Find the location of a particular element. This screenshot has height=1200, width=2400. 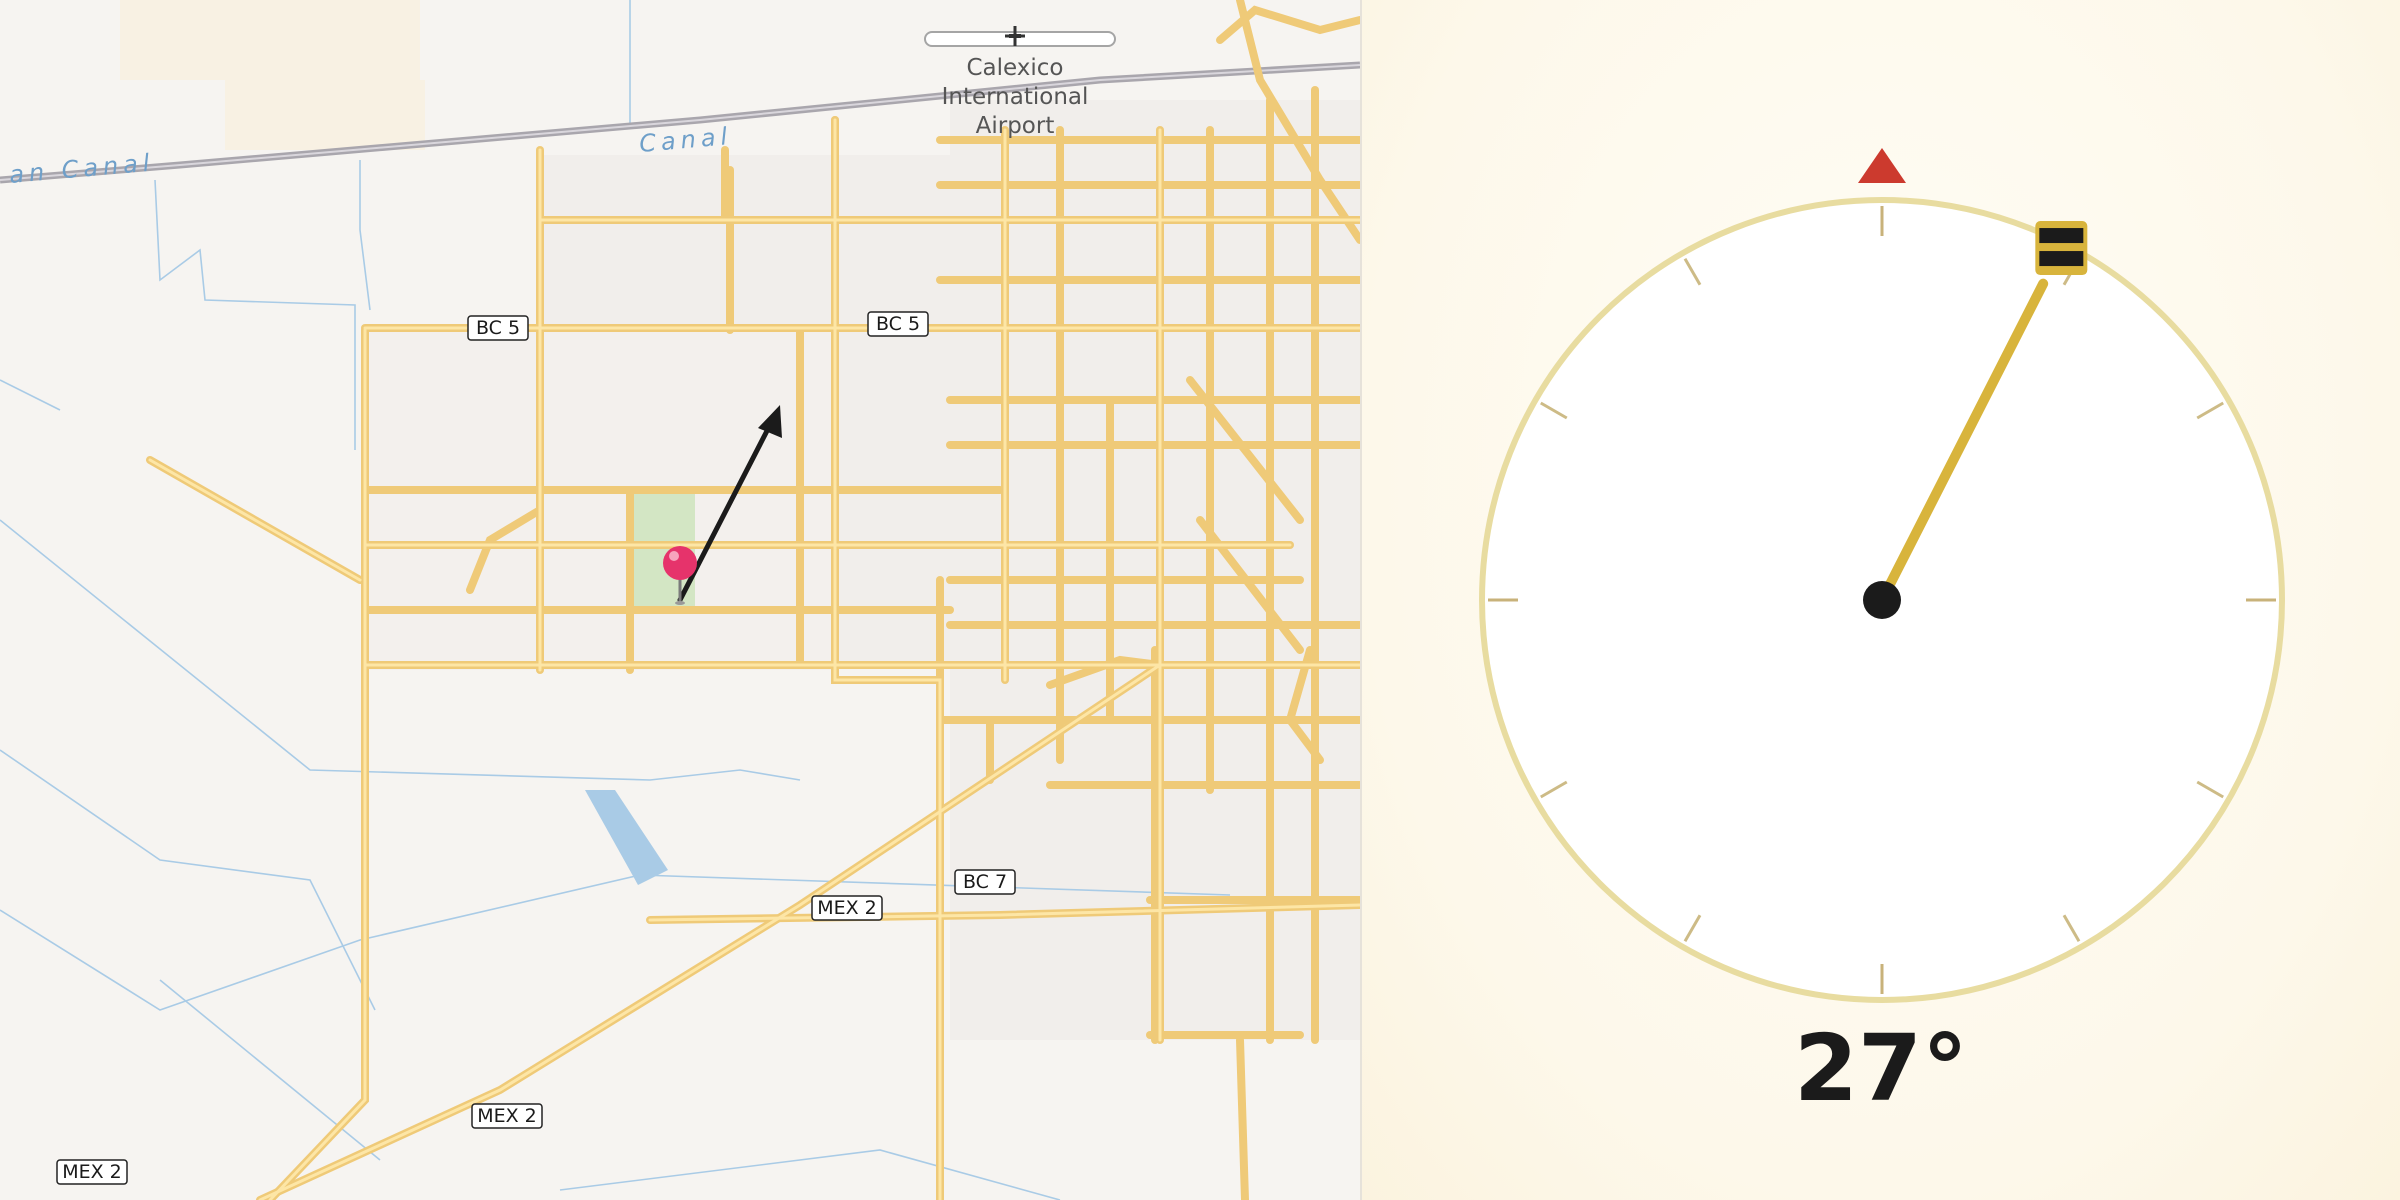

road-shield-bc5-west: BC 5 is located at coordinates (498, 328).